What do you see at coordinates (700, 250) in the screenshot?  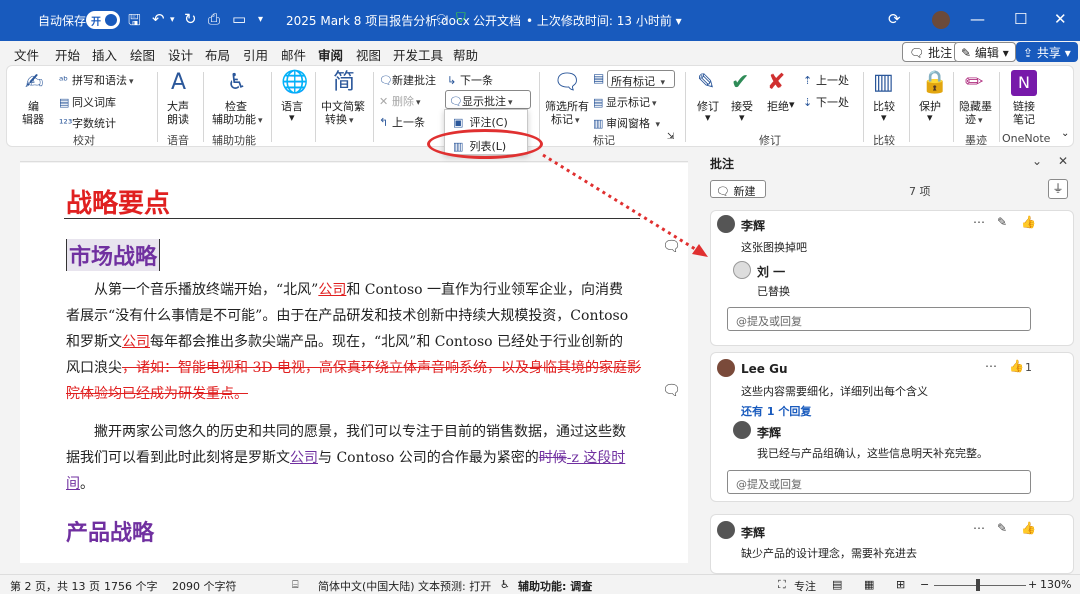 I see `arrow-head` at bounding box center [700, 250].